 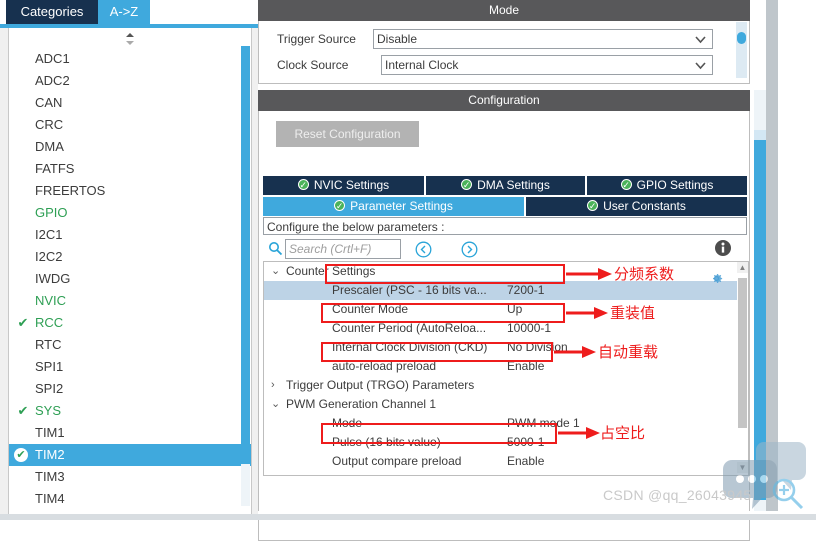 I want to click on search-prev-button, so click(x=423, y=249).